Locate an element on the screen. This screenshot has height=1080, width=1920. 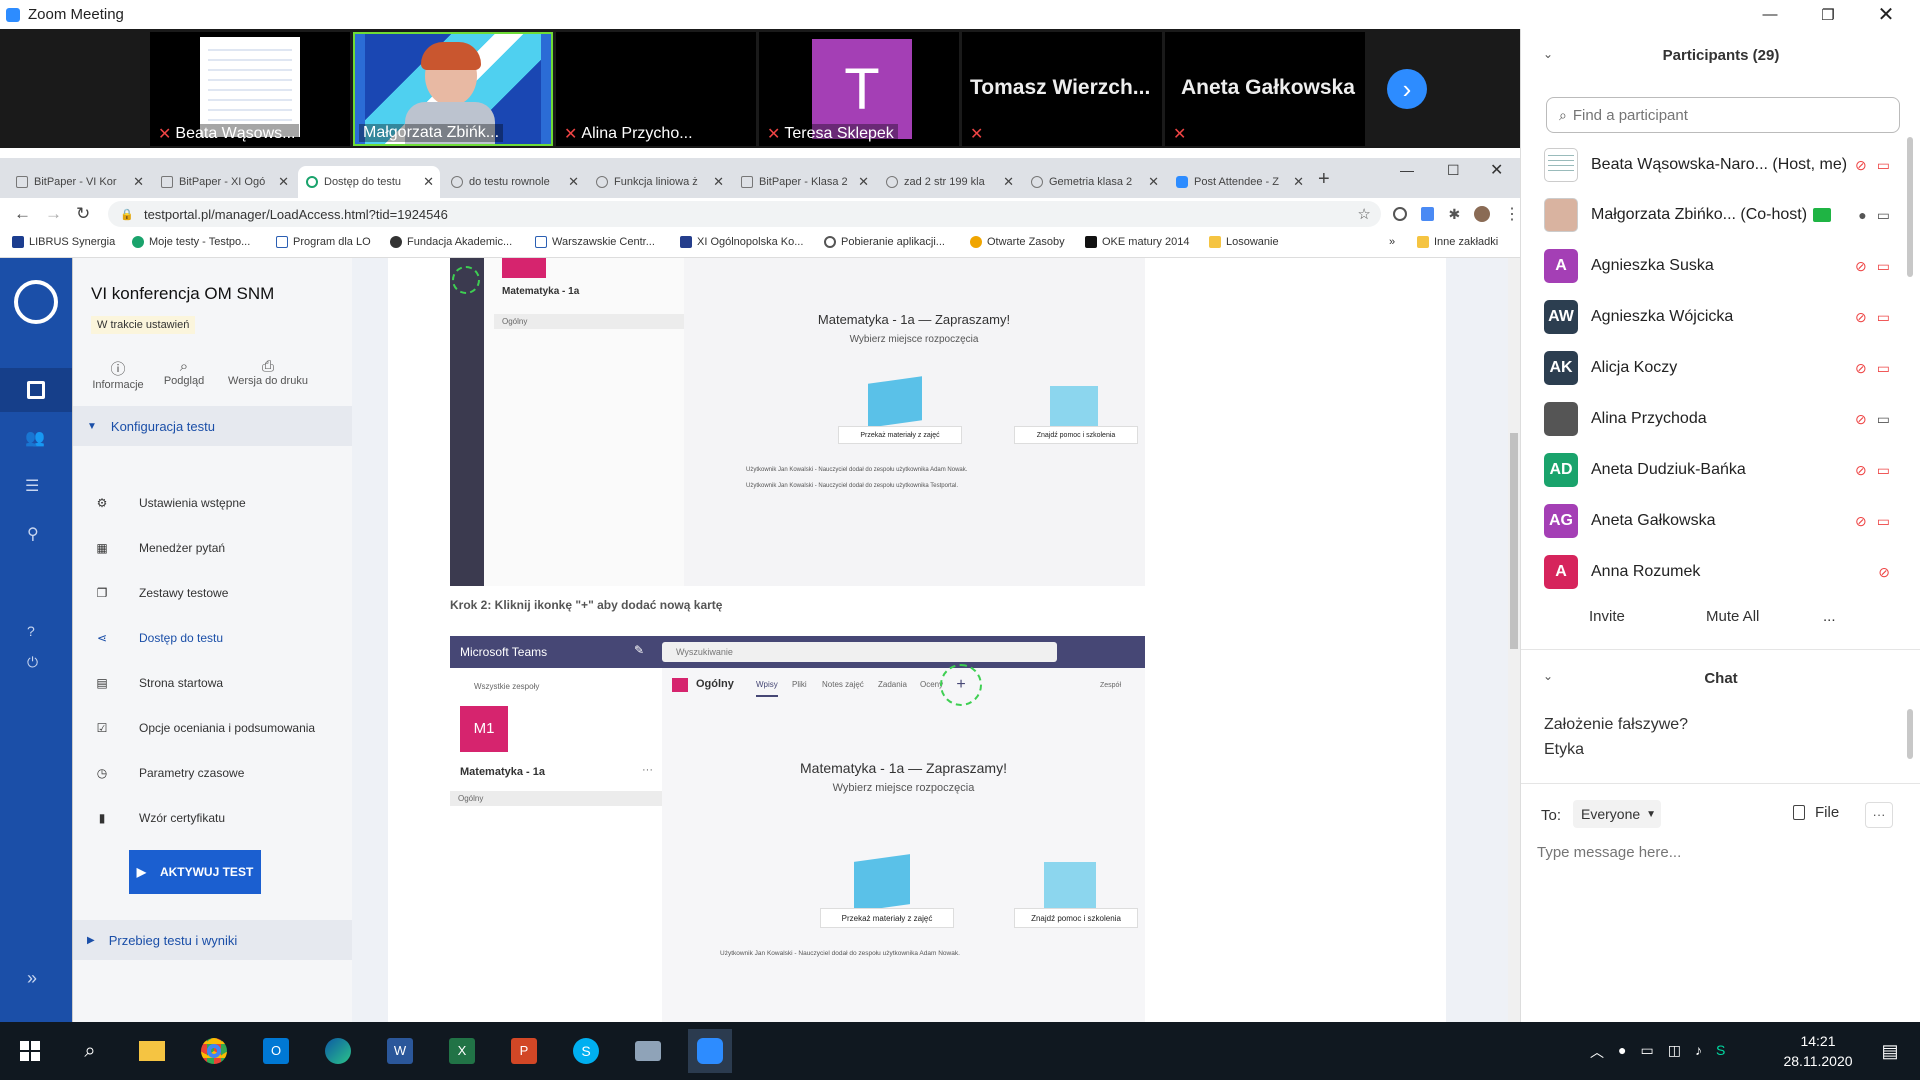
menu-opcje: ☑ Opcje oceniania i podsumowania is located at coordinates (204, 728).